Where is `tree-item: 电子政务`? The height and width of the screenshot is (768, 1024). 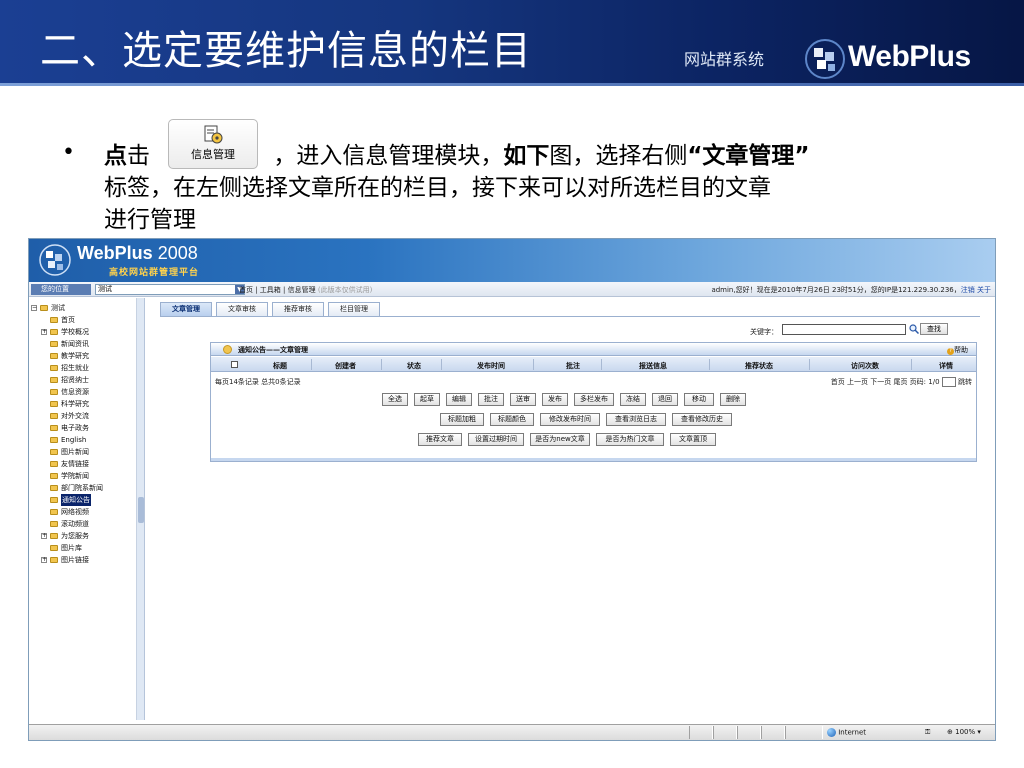 tree-item: 电子政务 is located at coordinates (82, 428).